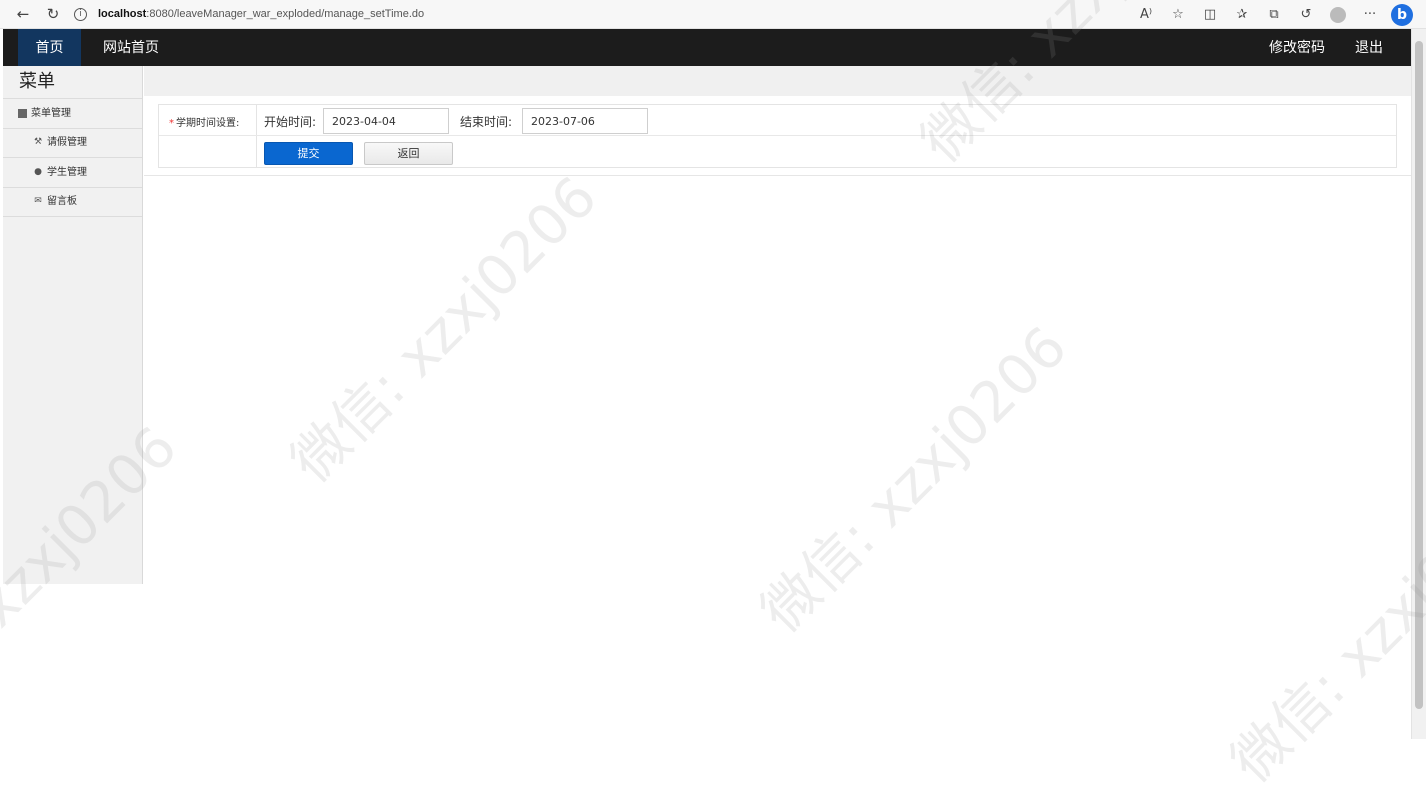 The height and width of the screenshot is (797, 1426). Describe the element at coordinates (72, 114) in the screenshot. I see `sidebar-group-menu-management: 菜单管理` at that location.